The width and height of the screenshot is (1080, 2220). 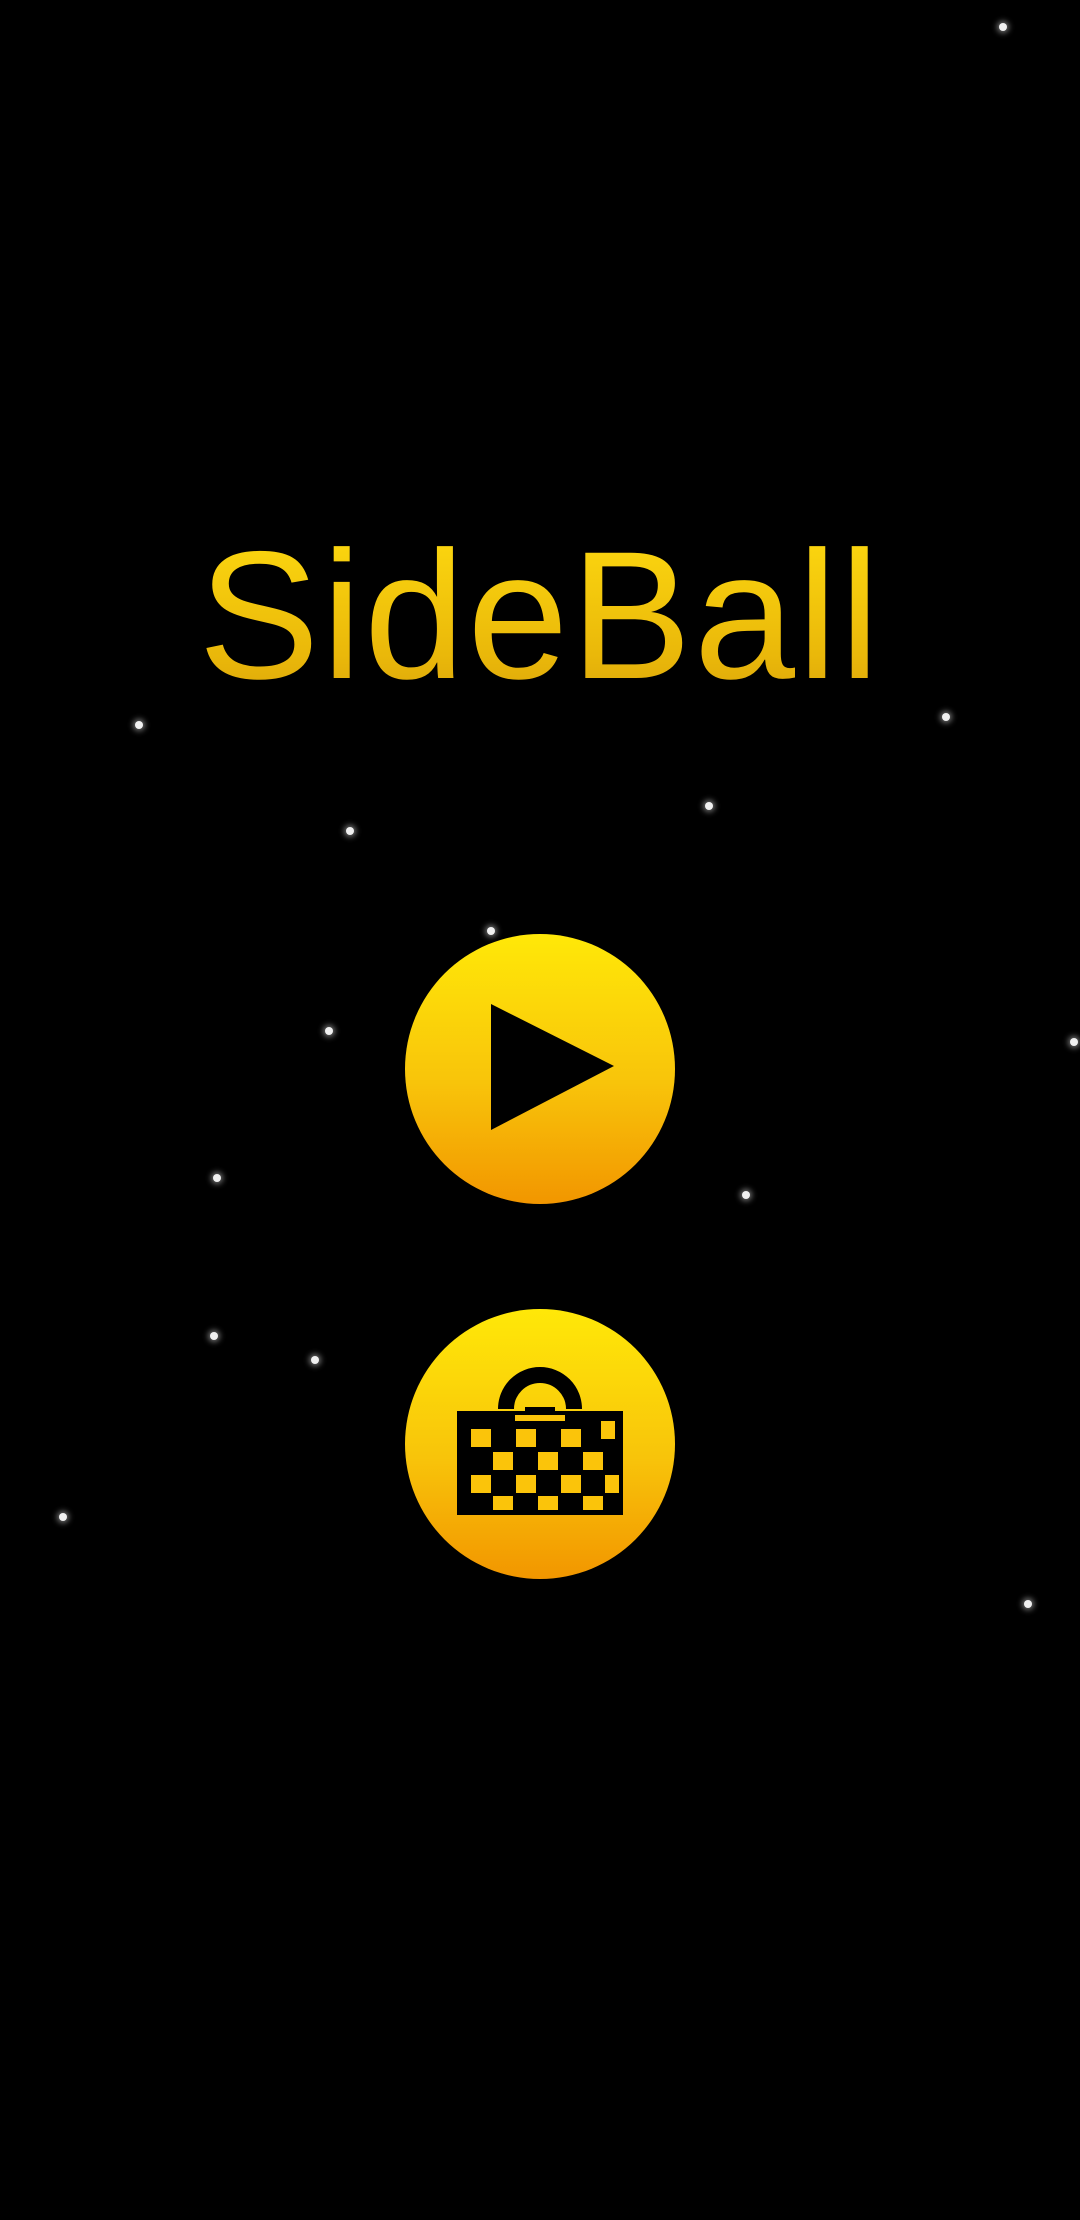 What do you see at coordinates (552, 1067) in the screenshot?
I see `play-icon` at bounding box center [552, 1067].